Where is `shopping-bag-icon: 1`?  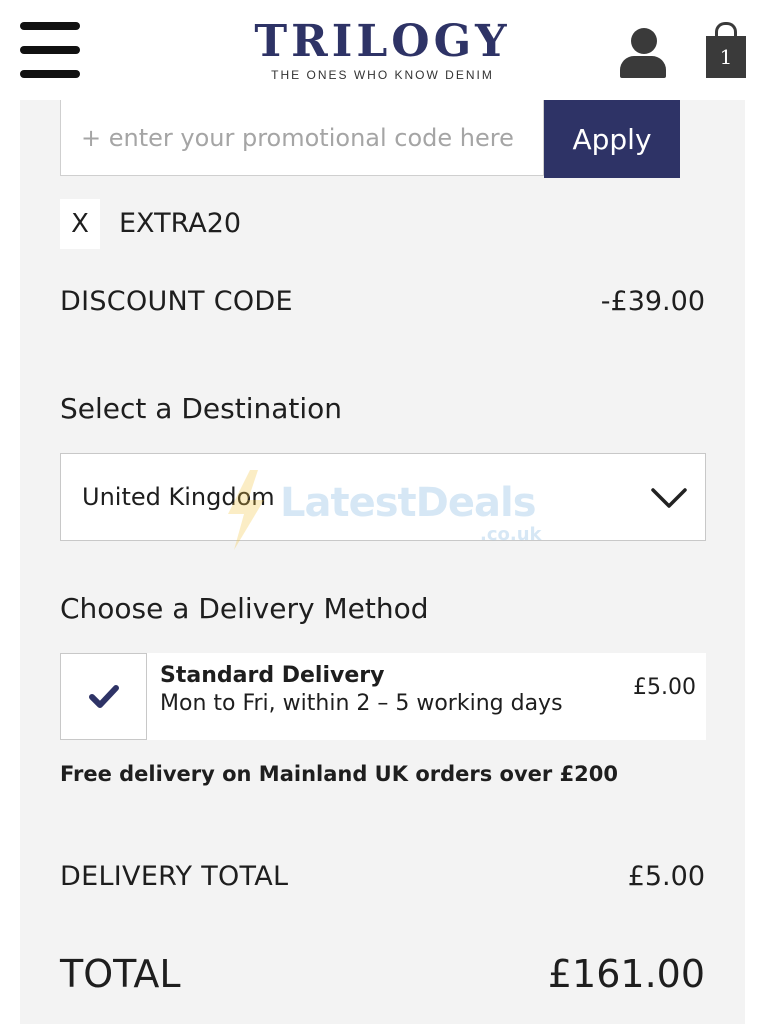 shopping-bag-icon: 1 is located at coordinates (726, 50).